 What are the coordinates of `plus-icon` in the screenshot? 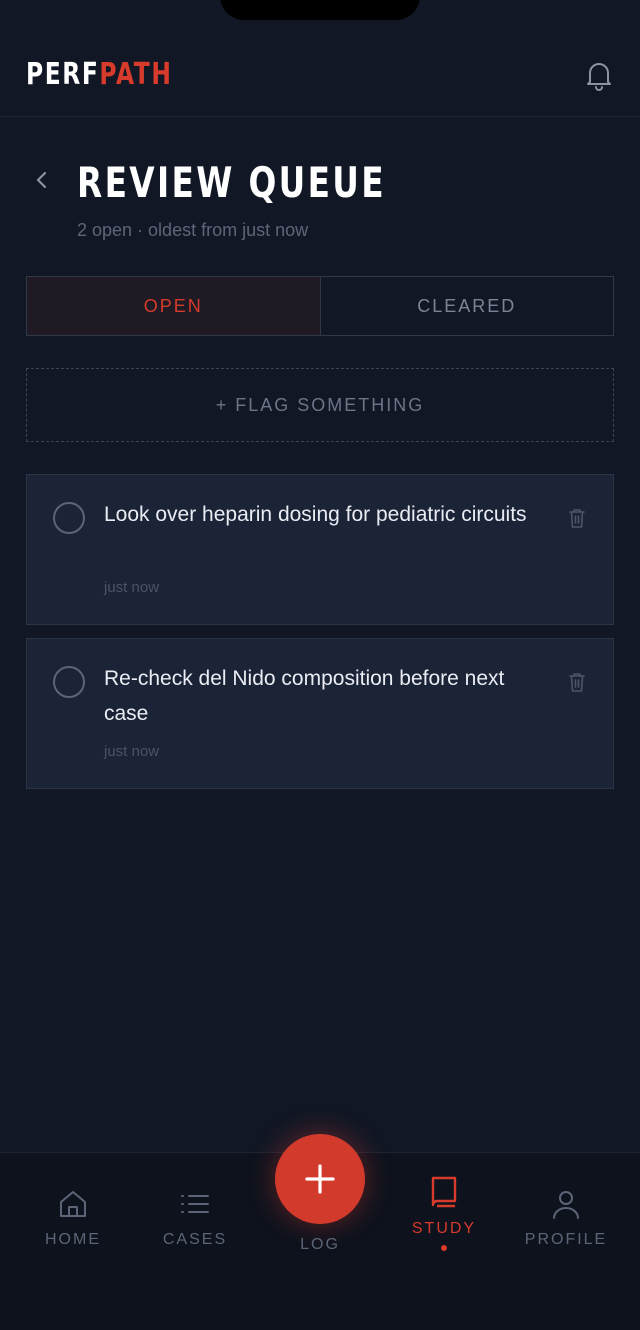 It's located at (320, 1179).